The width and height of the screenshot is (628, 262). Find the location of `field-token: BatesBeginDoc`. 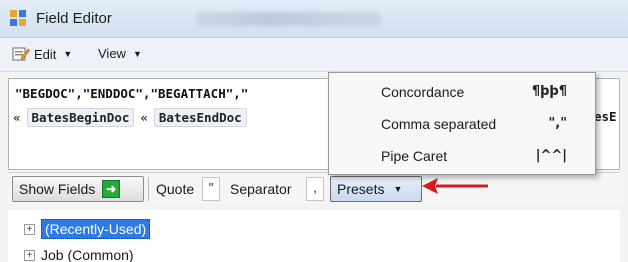

field-token: BatesBeginDoc is located at coordinates (80, 117).